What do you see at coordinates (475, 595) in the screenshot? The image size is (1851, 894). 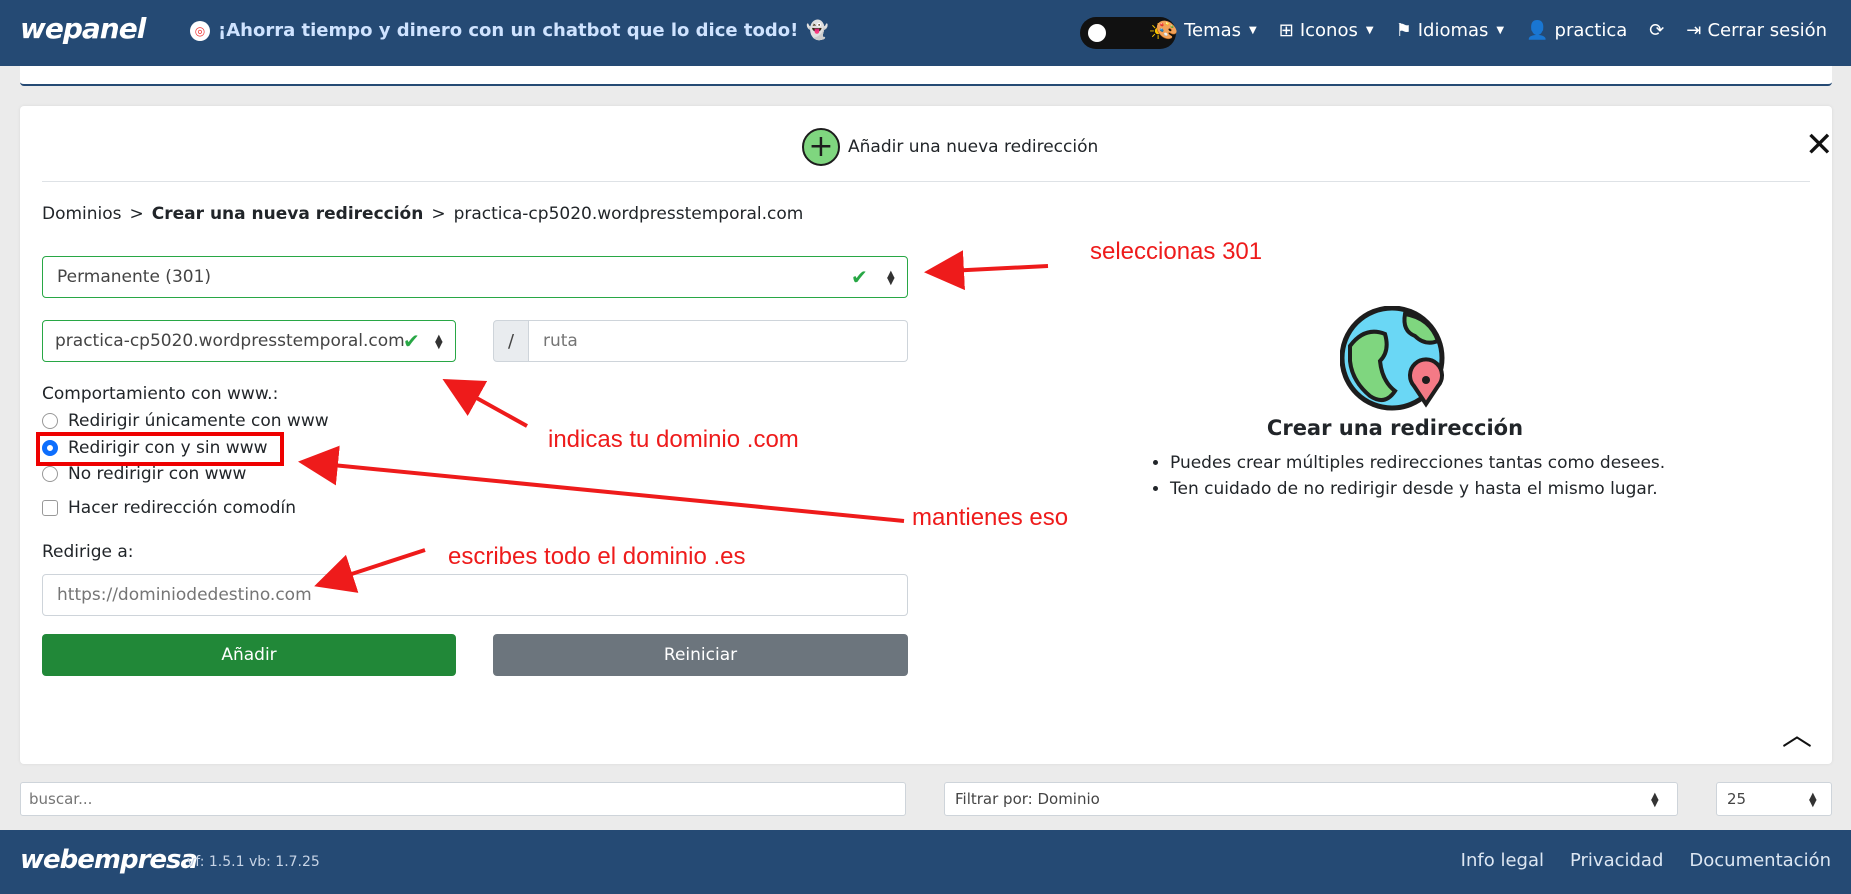 I see `destination-url-input` at bounding box center [475, 595].